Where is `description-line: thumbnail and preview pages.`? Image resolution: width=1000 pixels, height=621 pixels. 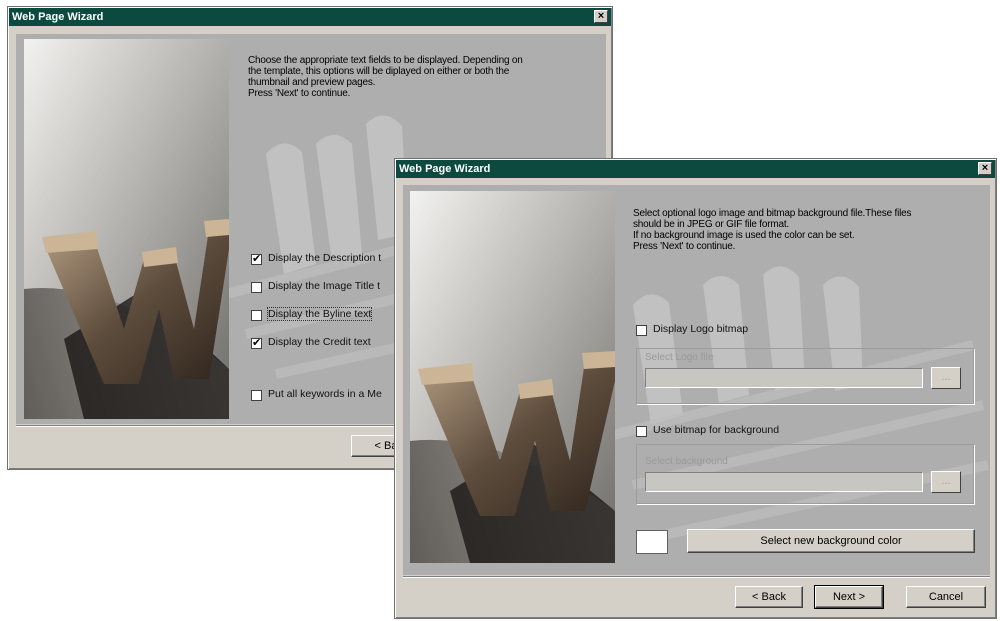 description-line: thumbnail and preview pages. is located at coordinates (312, 82).